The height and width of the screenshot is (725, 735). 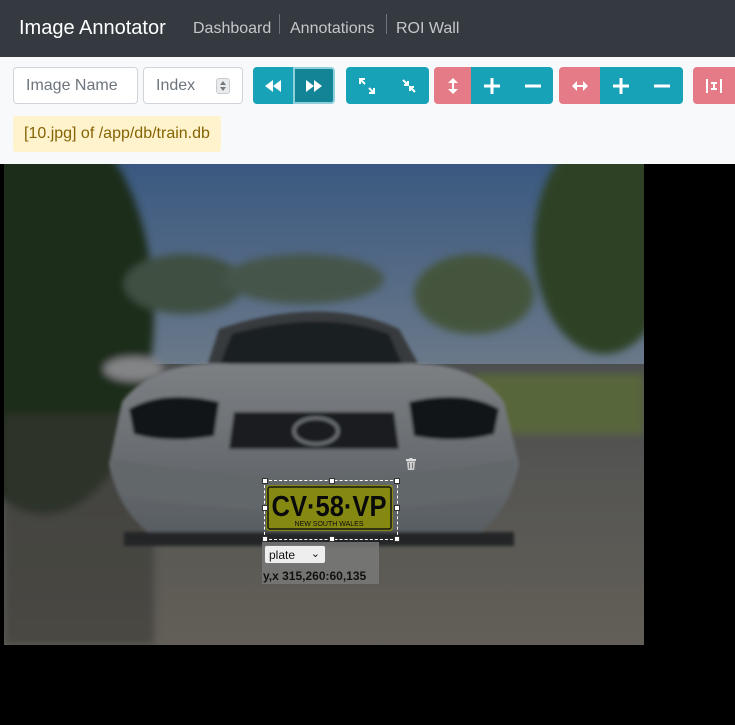 I want to click on vertical-decrease-button, so click(x=532, y=85).